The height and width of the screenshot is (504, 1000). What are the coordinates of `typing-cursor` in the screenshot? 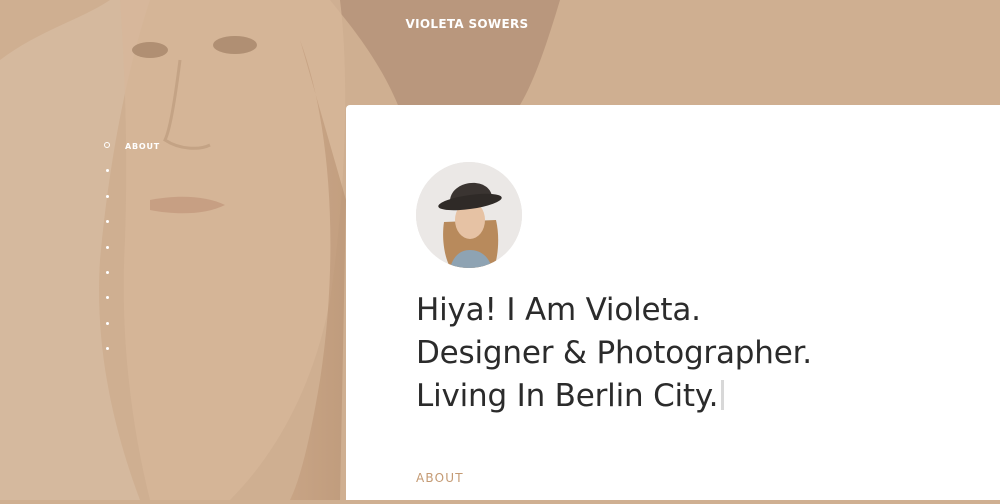 It's located at (723, 395).